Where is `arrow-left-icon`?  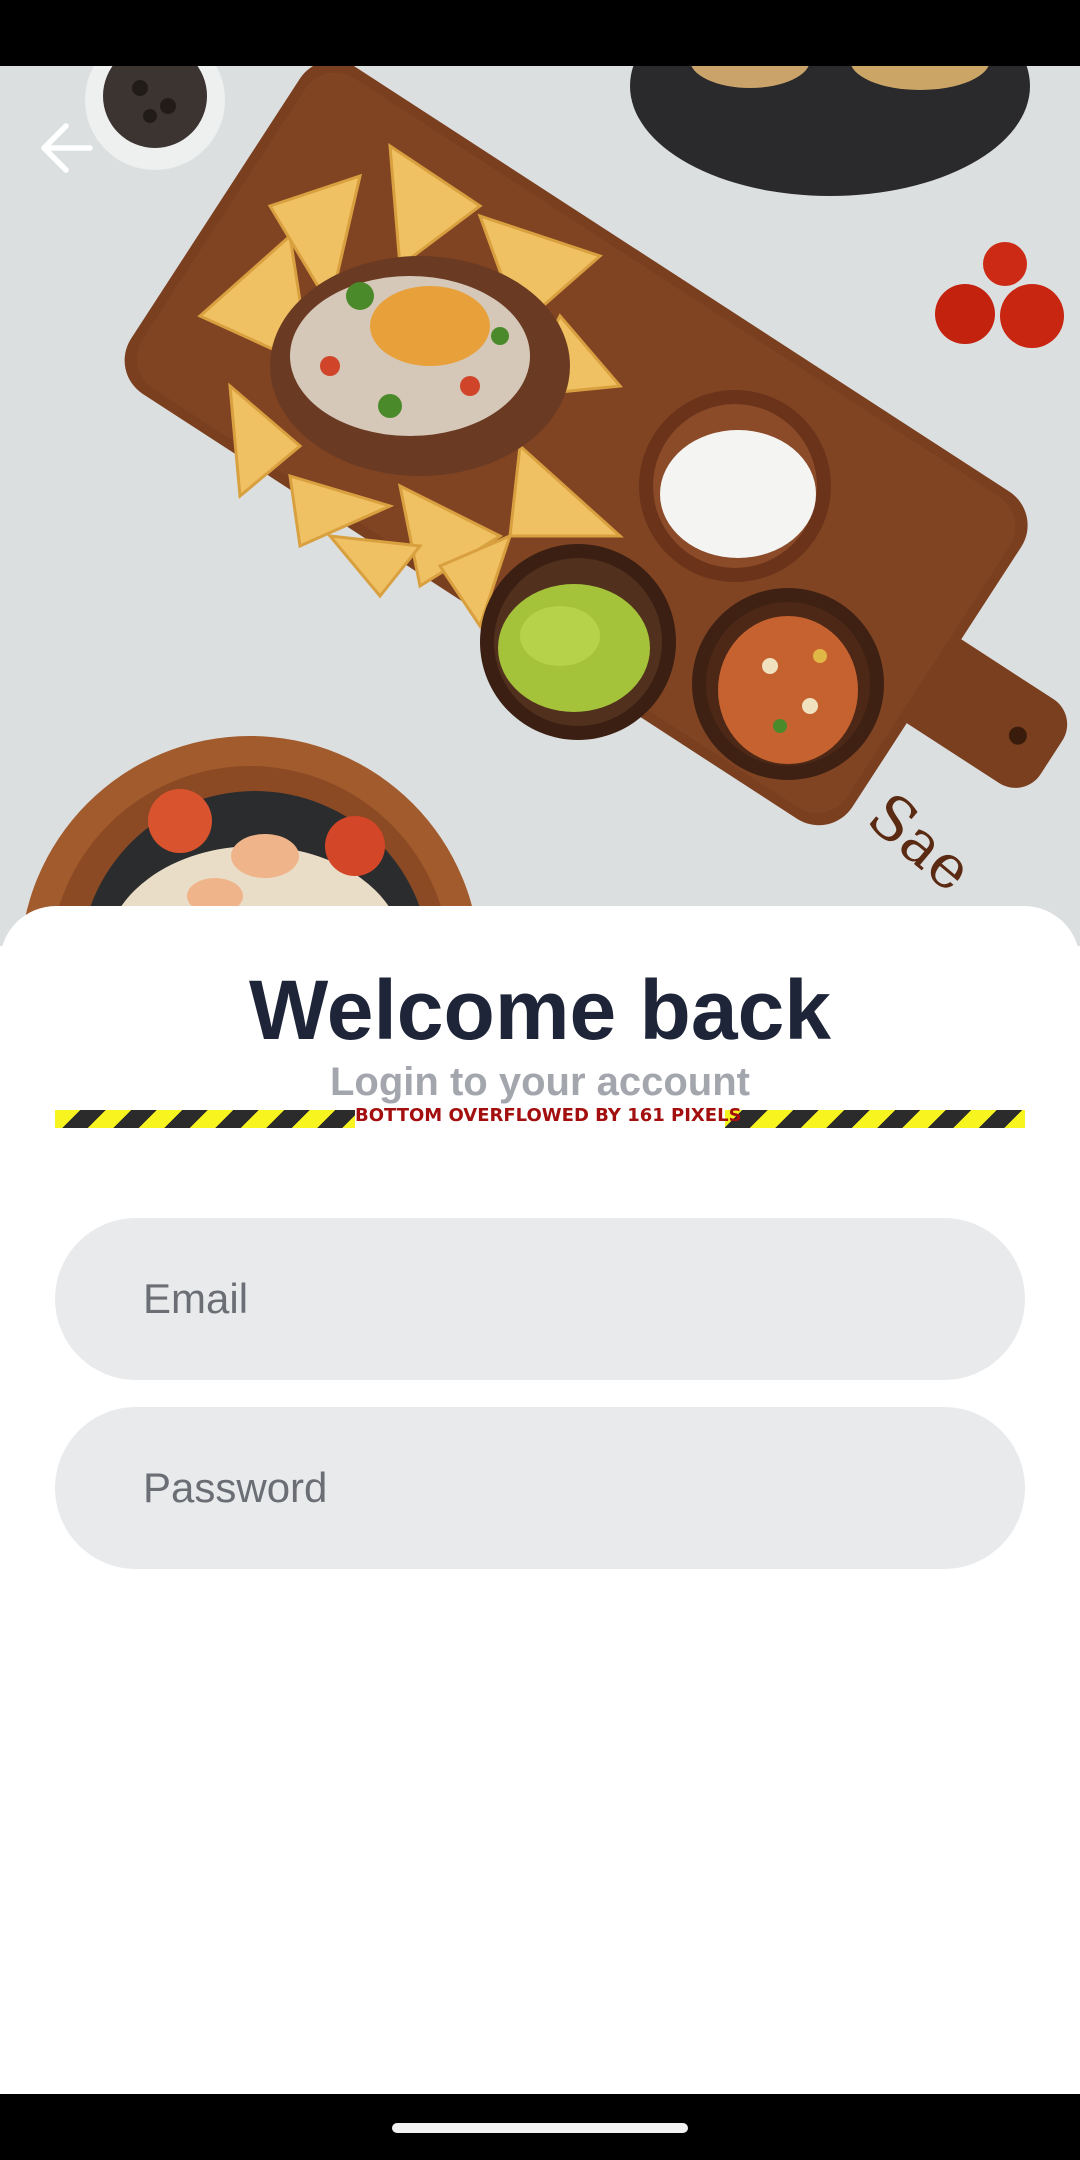
arrow-left-icon is located at coordinates (67, 148).